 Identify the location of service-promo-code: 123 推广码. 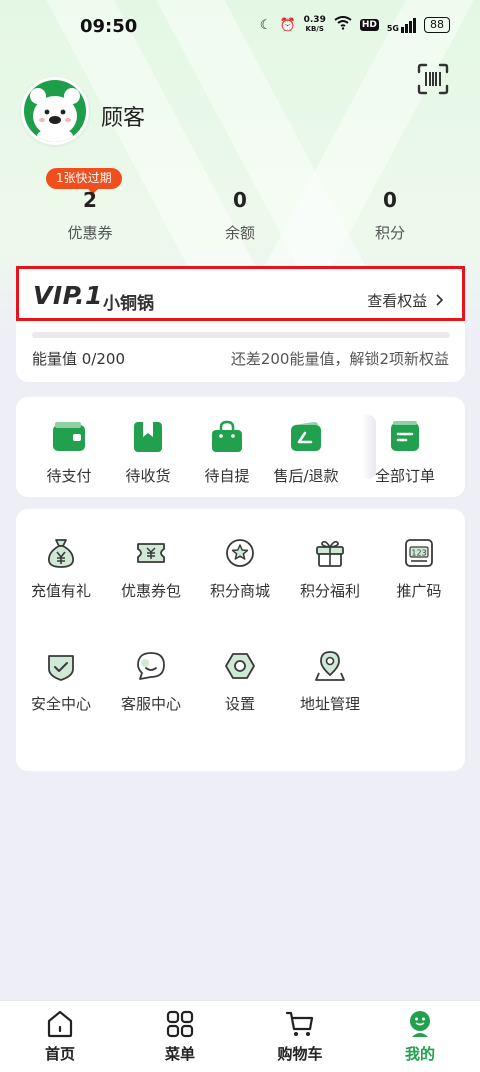
(419, 568).